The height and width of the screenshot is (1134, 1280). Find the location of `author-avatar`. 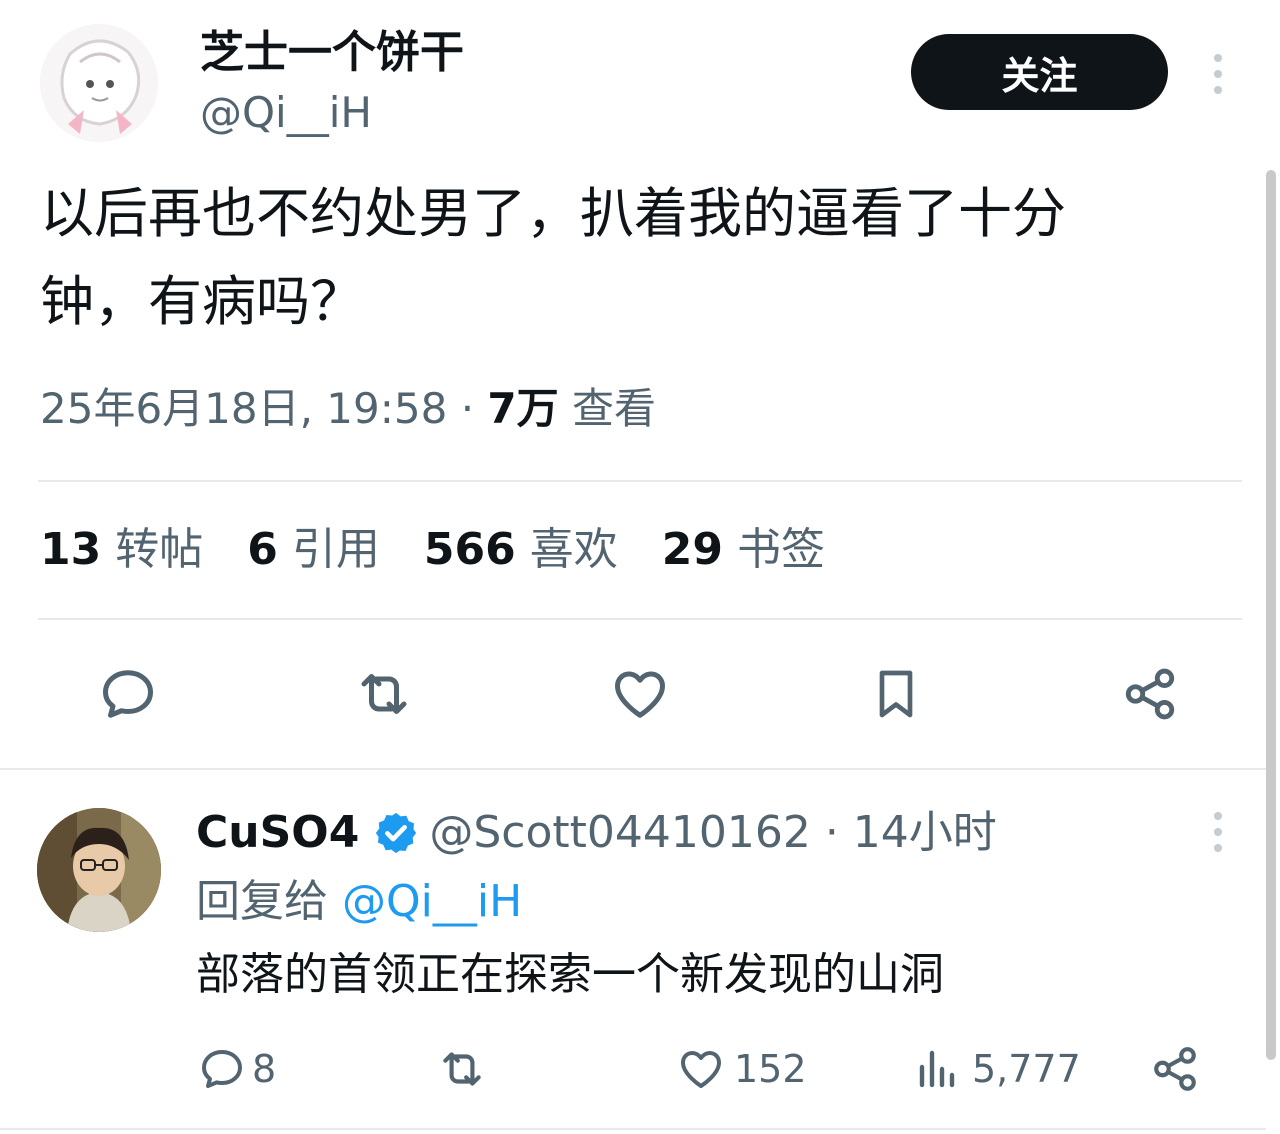

author-avatar is located at coordinates (99, 83).